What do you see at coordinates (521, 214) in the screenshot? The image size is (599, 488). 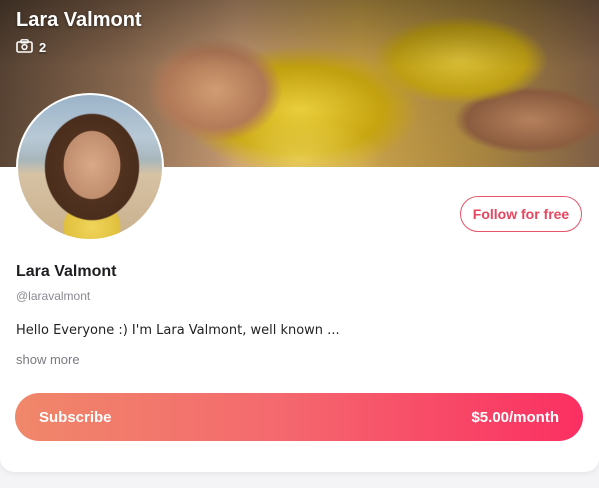 I see `follow-button: Follow for free` at bounding box center [521, 214].